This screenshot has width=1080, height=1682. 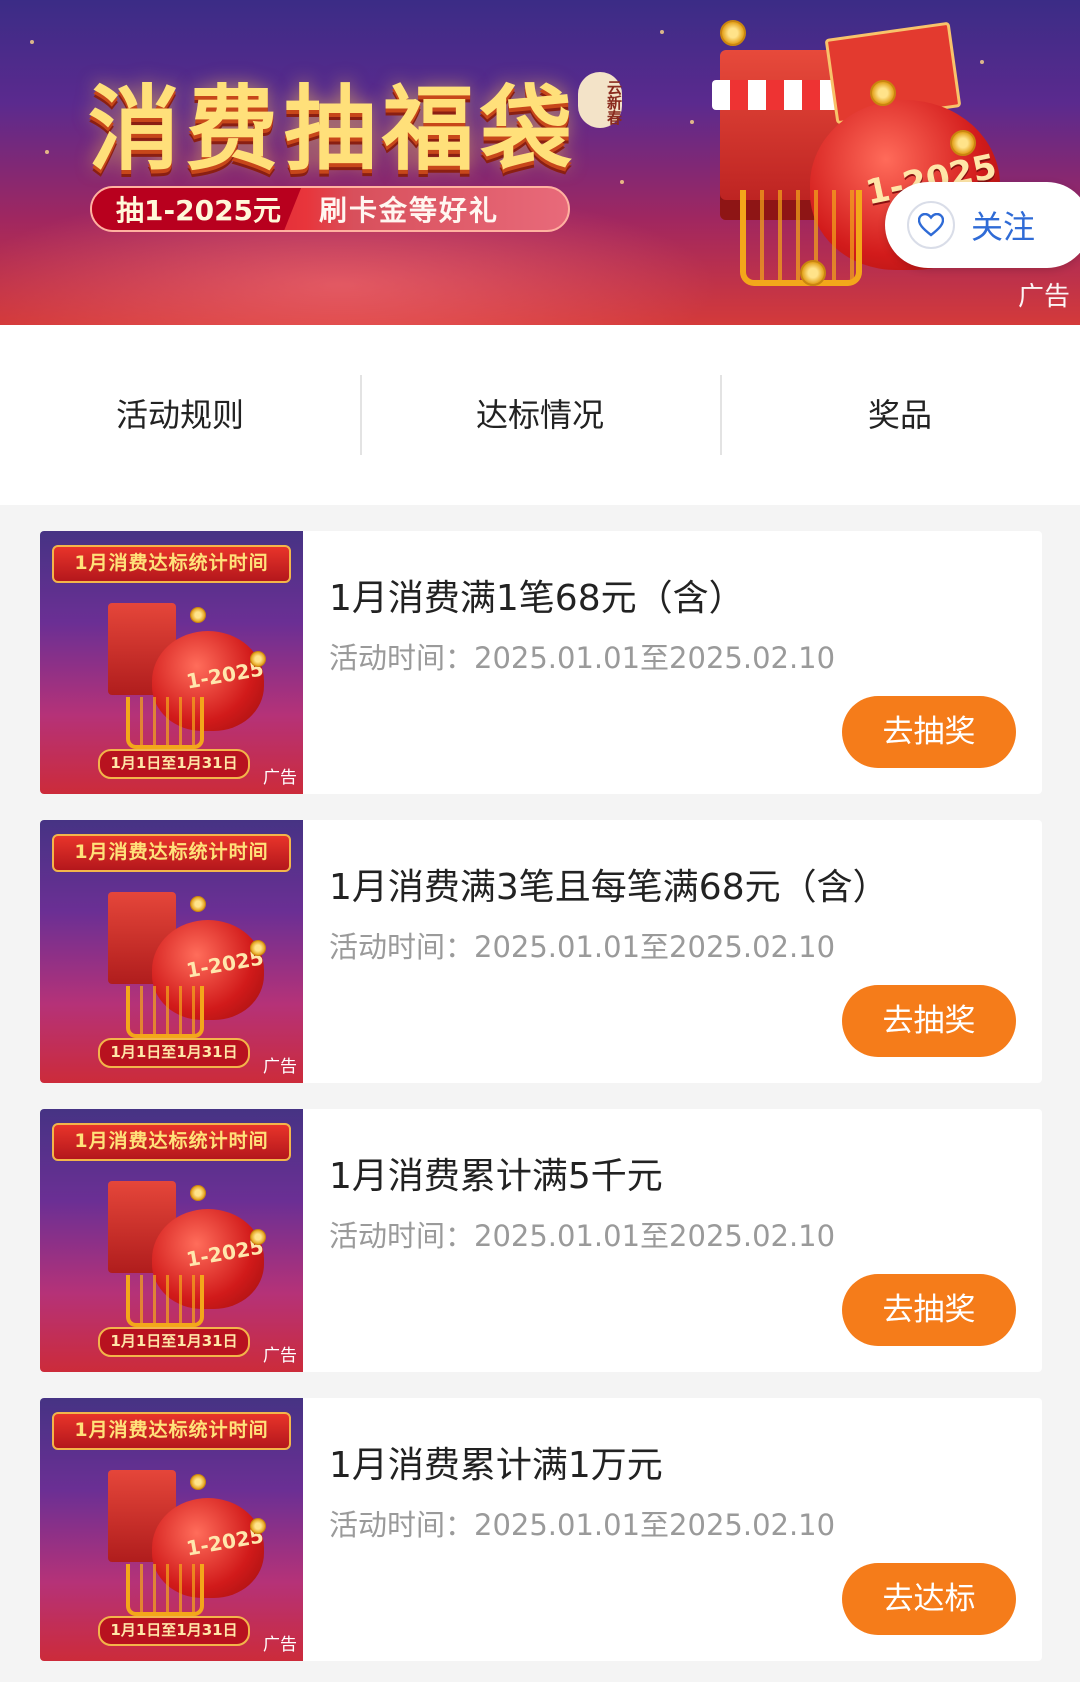 What do you see at coordinates (496, 1465) in the screenshot?
I see `activity-title: 1月消费累计满1万元` at bounding box center [496, 1465].